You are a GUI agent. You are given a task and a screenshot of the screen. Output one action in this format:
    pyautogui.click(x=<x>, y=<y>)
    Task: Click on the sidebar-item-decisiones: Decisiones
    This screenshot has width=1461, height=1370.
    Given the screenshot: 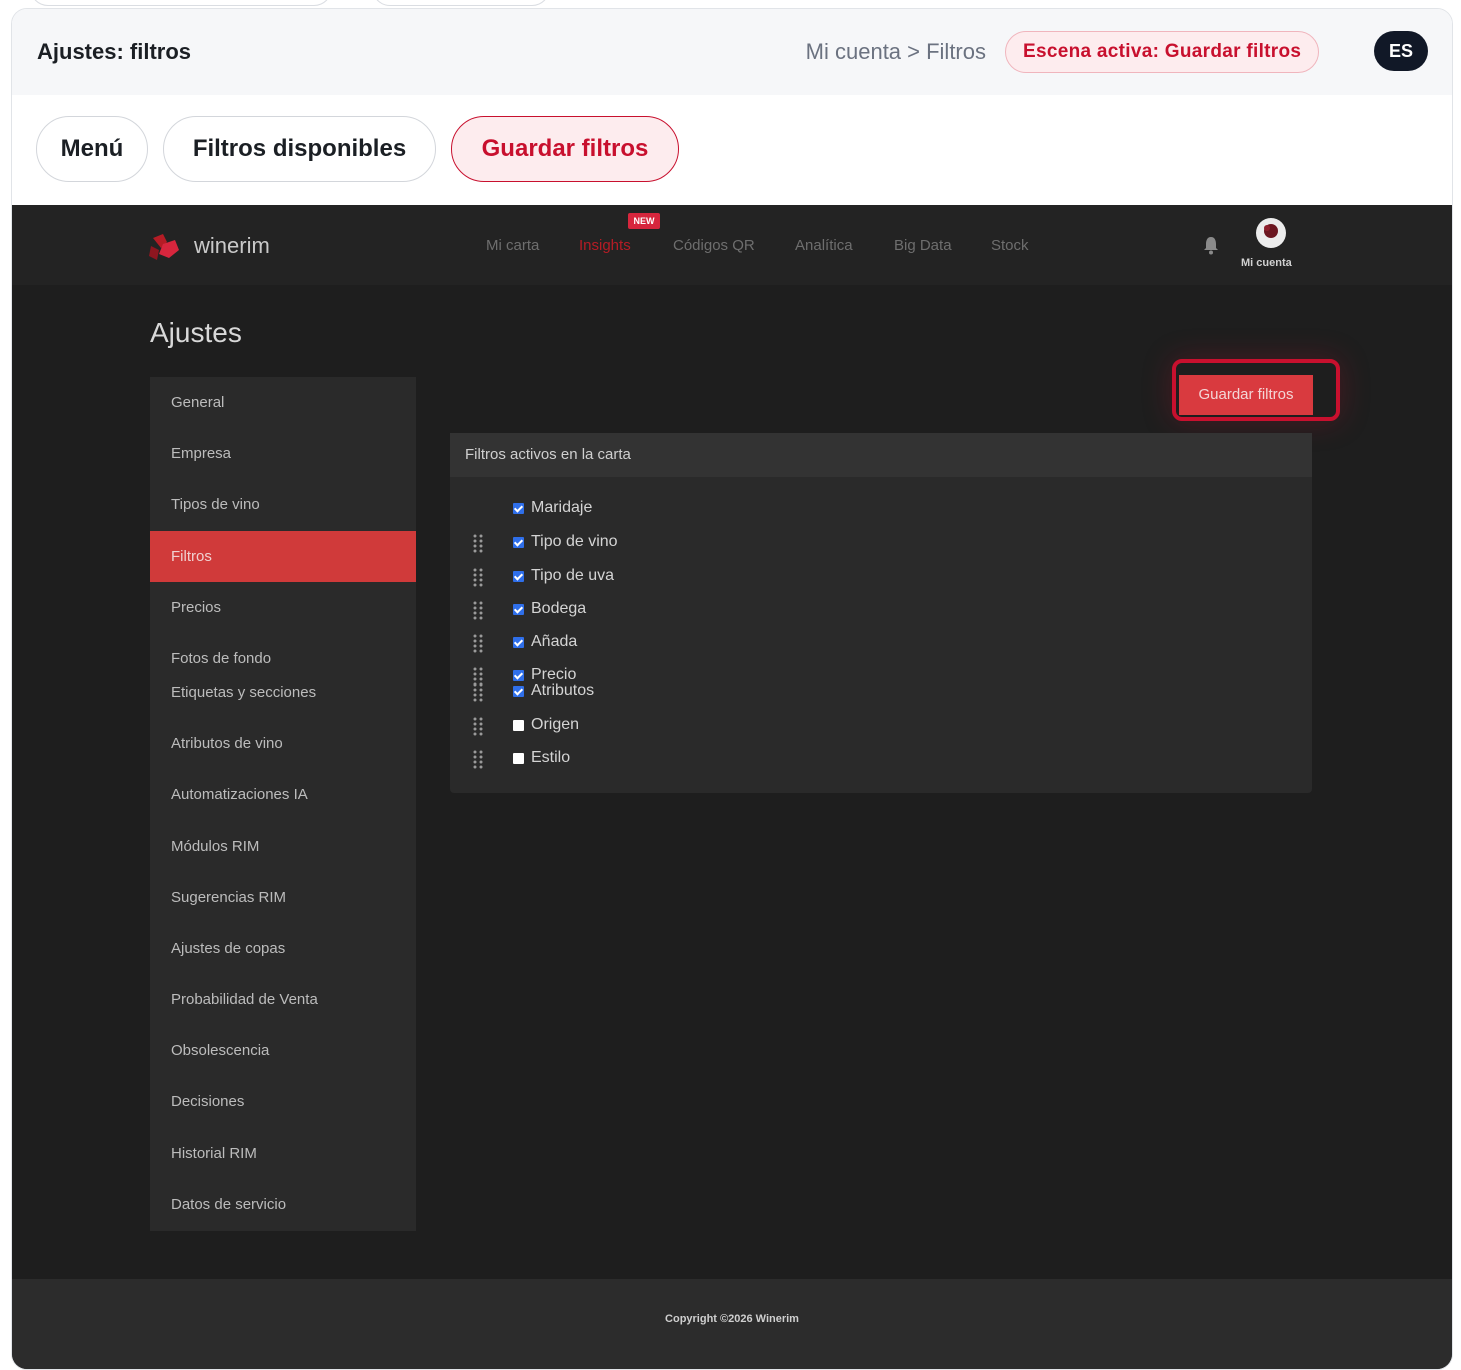 What is the action you would take?
    pyautogui.click(x=283, y=1101)
    